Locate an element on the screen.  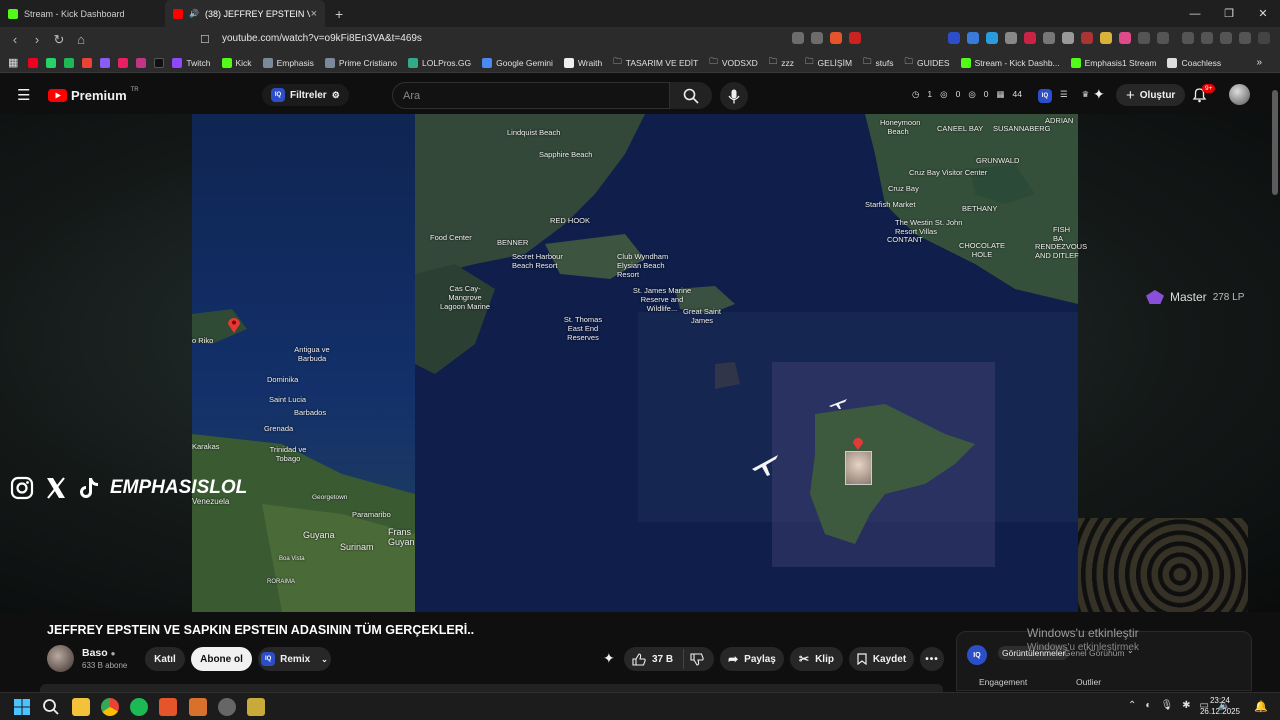
vpn-icon is located at coordinates (1245, 38).